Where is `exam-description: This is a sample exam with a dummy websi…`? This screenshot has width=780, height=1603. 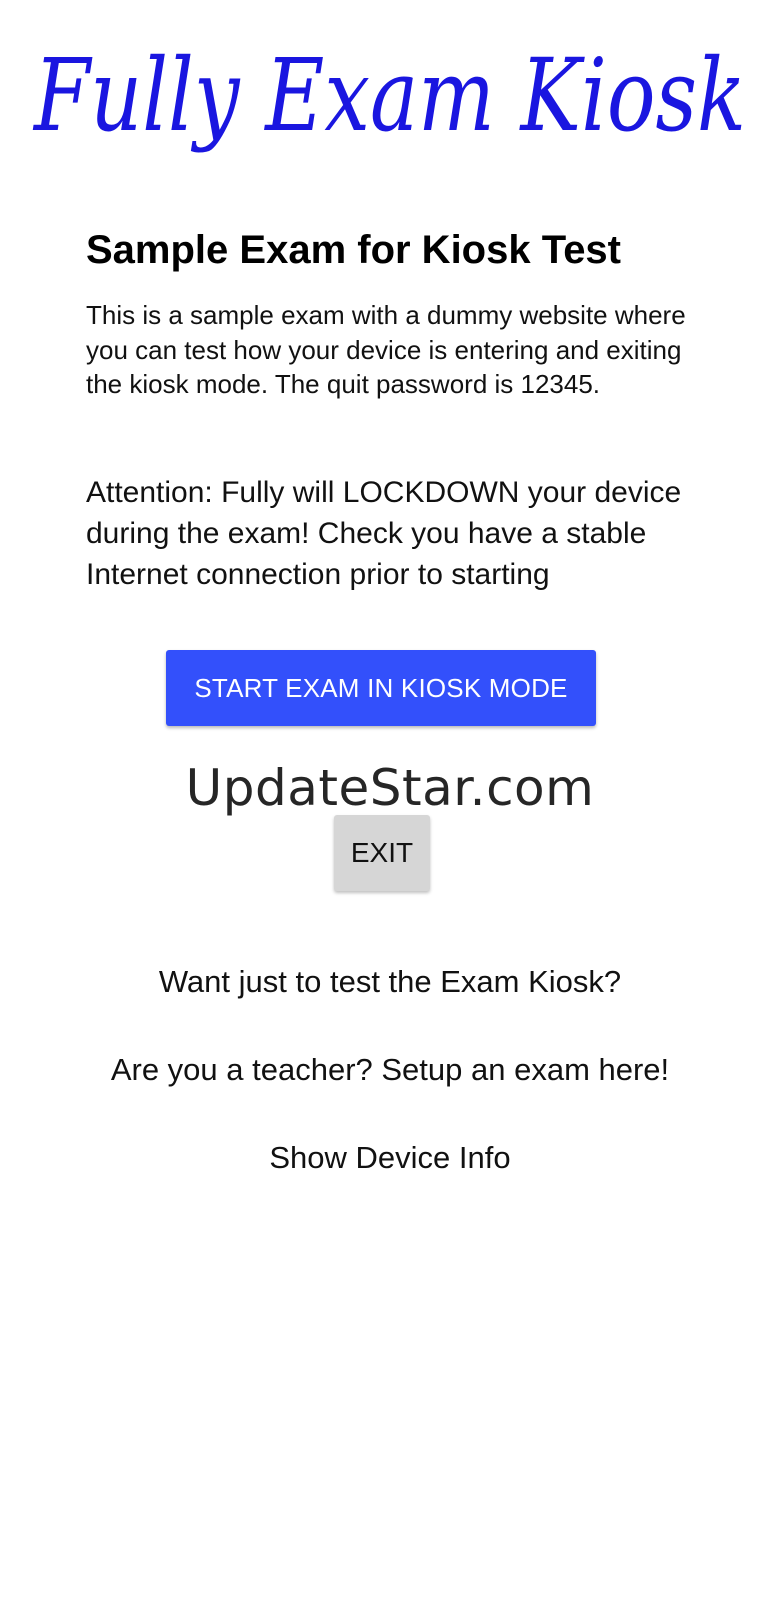
exam-description: This is a sample exam with a dummy websi… is located at coordinates (386, 349).